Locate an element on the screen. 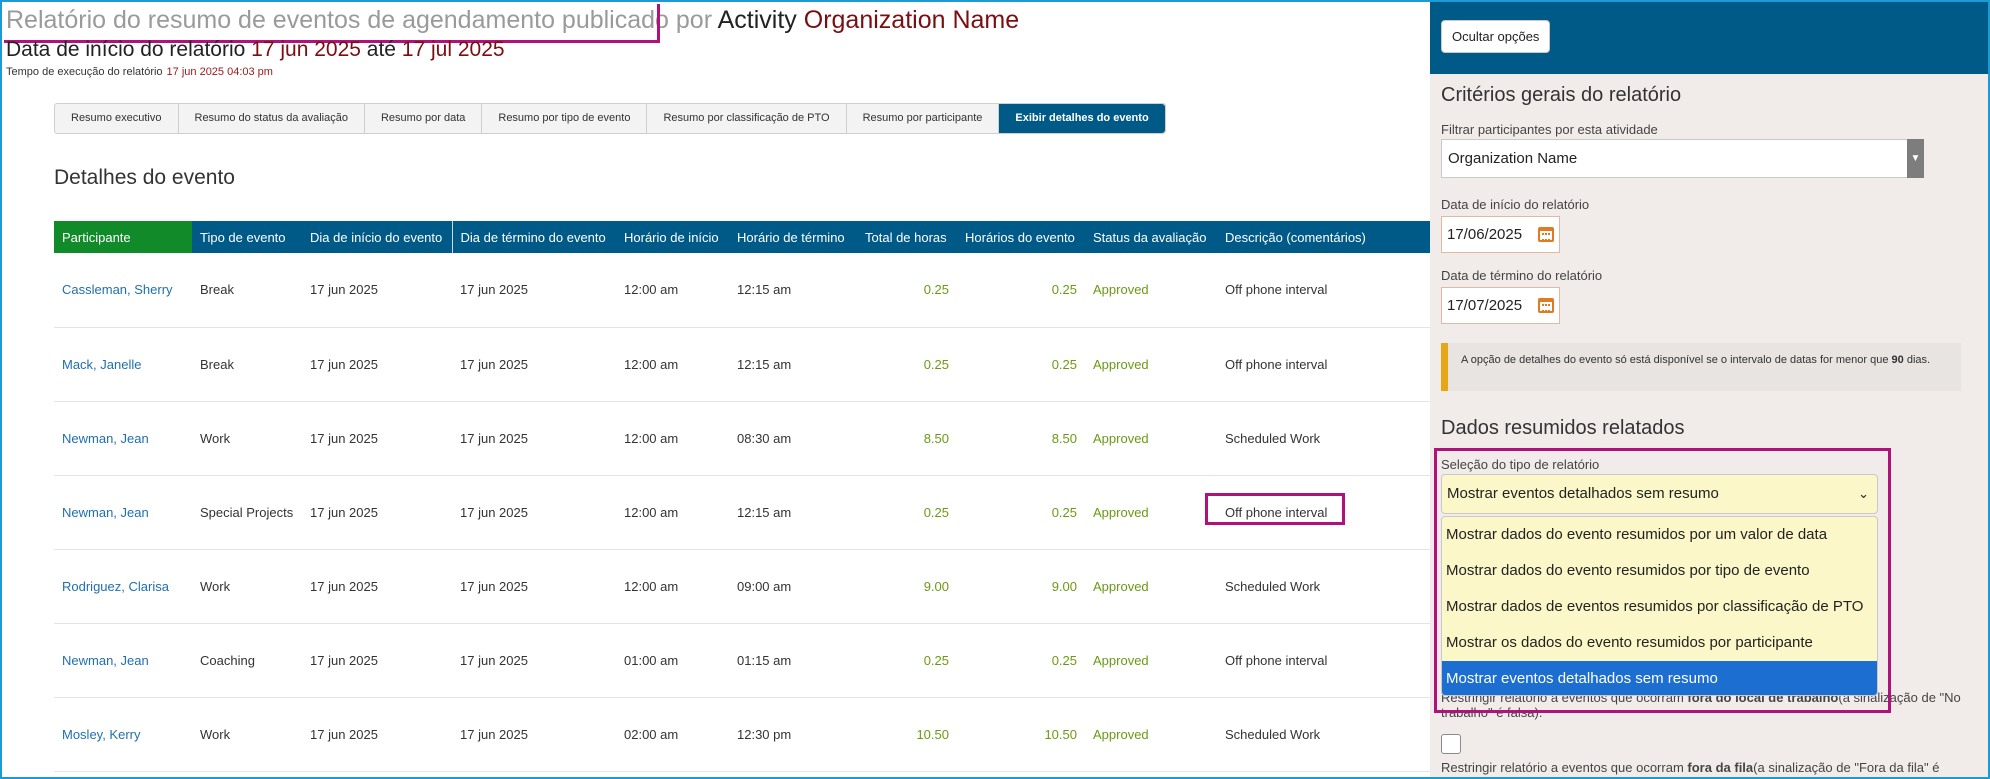 The width and height of the screenshot is (1990, 779). start-date-input: 17/06/2025 is located at coordinates (1500, 234).